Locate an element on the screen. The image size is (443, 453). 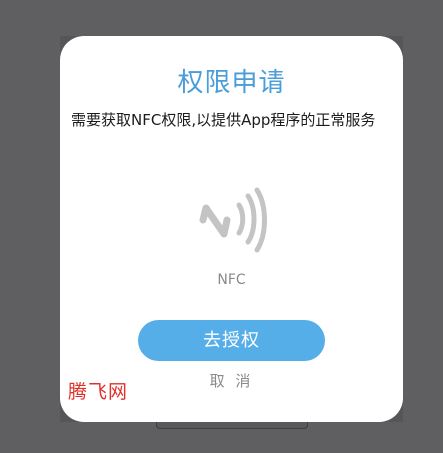
dialog-title: 权限申请 is located at coordinates (231, 83).